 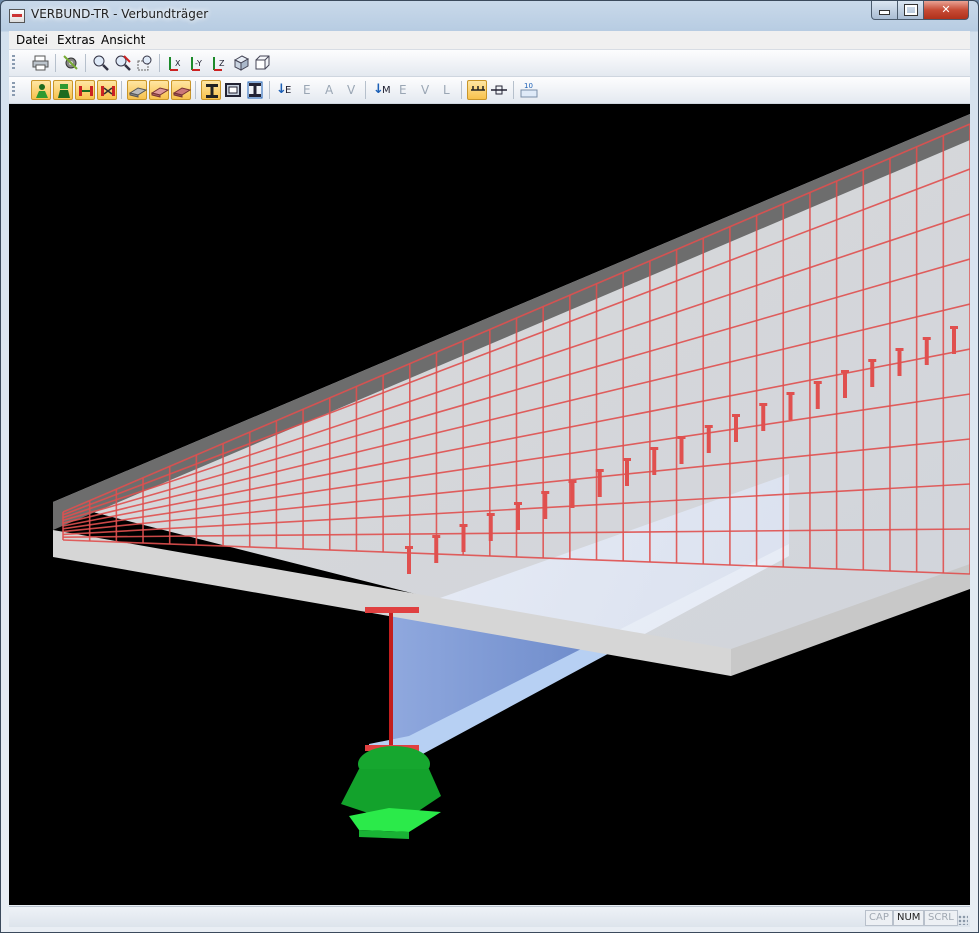 I want to click on result-a-button: A, so click(x=329, y=90).